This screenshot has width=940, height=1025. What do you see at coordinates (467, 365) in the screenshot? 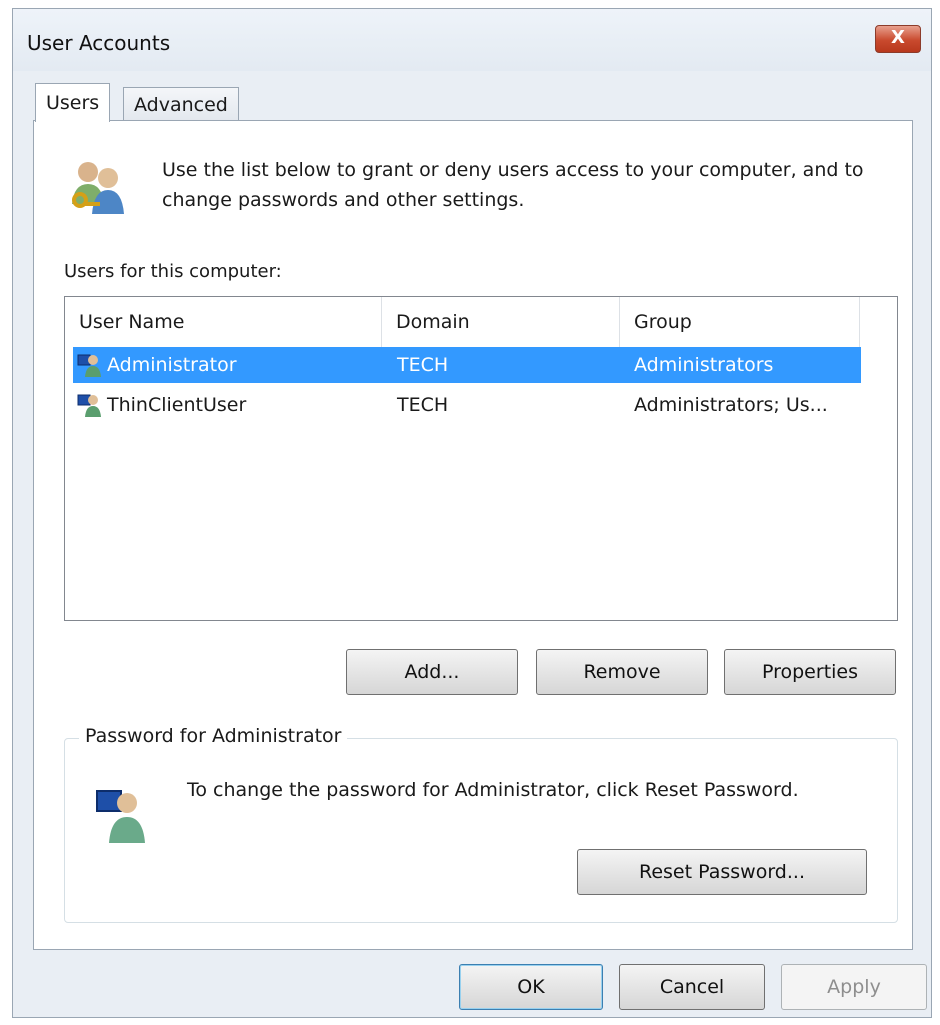
I see `table-row: Administrator TECH Administrators` at bounding box center [467, 365].